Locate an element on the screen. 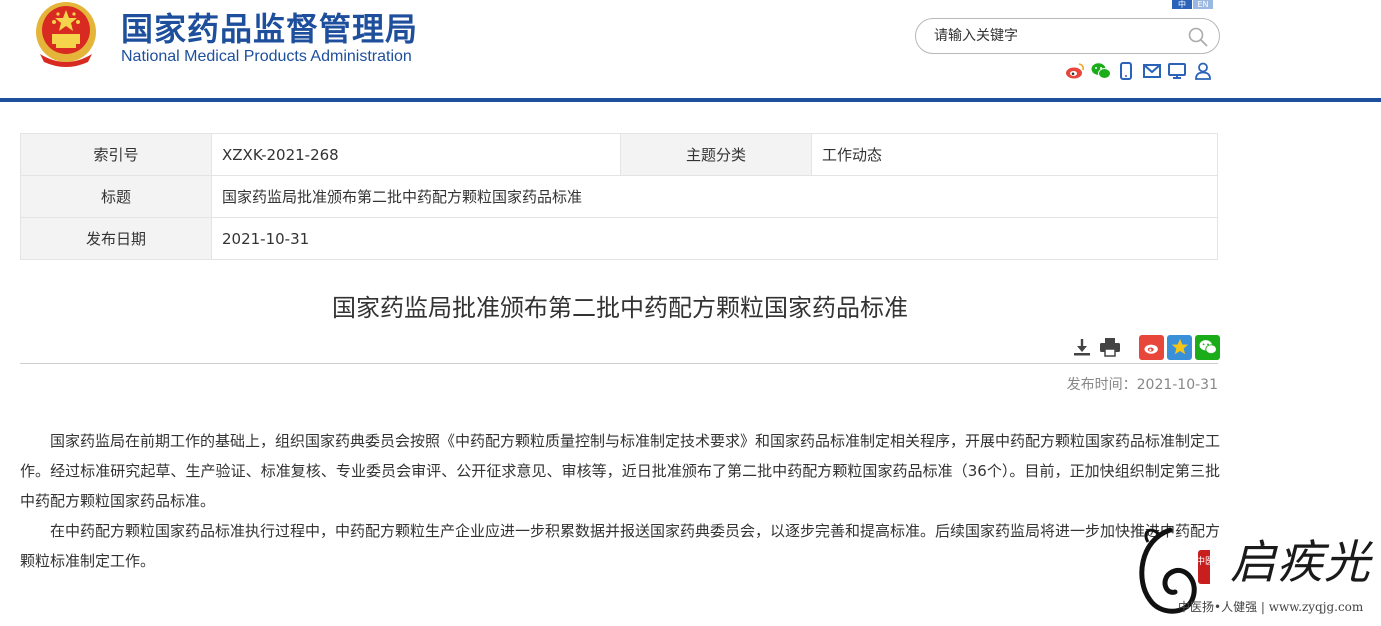 The image size is (1381, 626). table-row: 发布日期 2021-10-31 is located at coordinates (619, 238).